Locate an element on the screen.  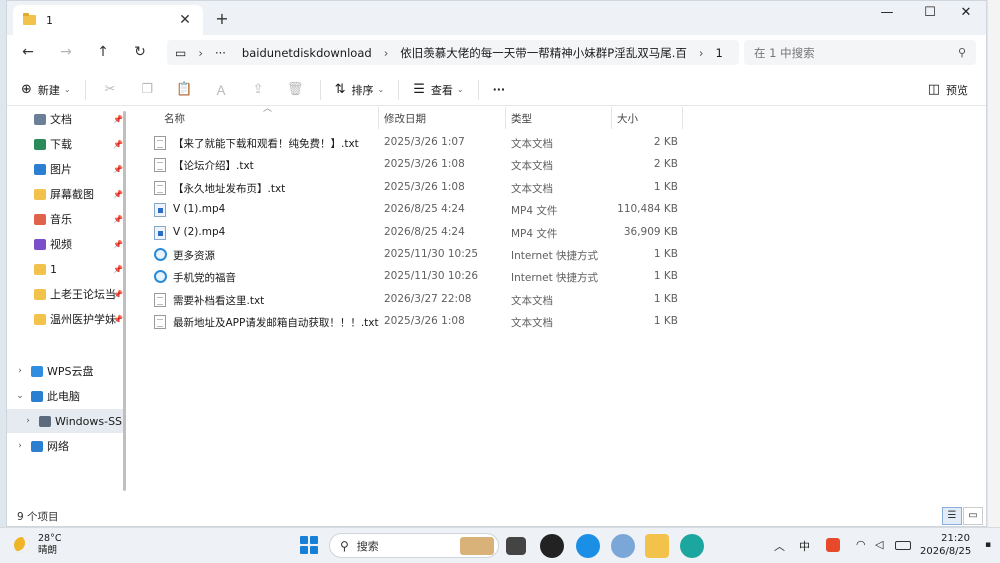
rename-icon: Ａ is located at coordinates (221, 89).